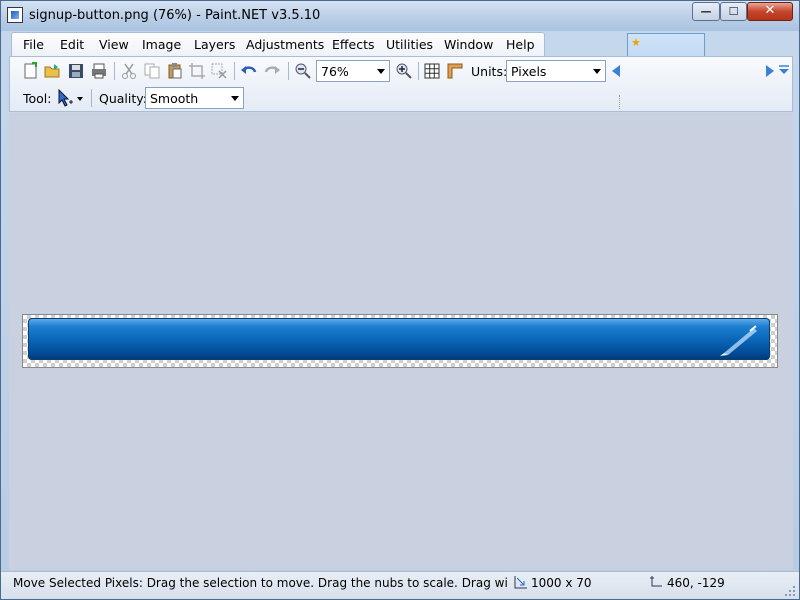 This screenshot has height=600, width=800. What do you see at coordinates (790, 591) in the screenshot?
I see `resize-grip-icon` at bounding box center [790, 591].